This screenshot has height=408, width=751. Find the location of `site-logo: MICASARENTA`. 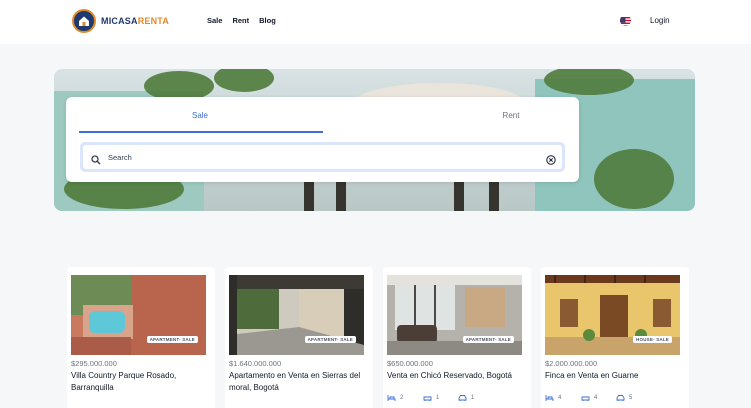

site-logo: MICASARENTA is located at coordinates (120, 21).